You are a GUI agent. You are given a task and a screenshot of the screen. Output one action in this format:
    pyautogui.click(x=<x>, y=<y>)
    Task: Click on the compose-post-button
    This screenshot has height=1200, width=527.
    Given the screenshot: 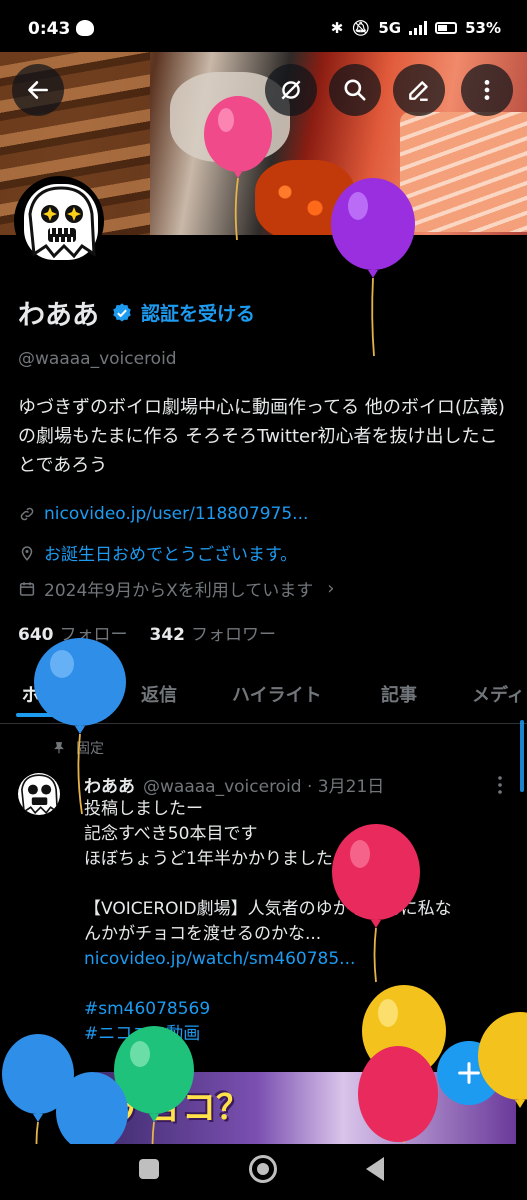 What is the action you would take?
    pyautogui.click(x=469, y=1073)
    